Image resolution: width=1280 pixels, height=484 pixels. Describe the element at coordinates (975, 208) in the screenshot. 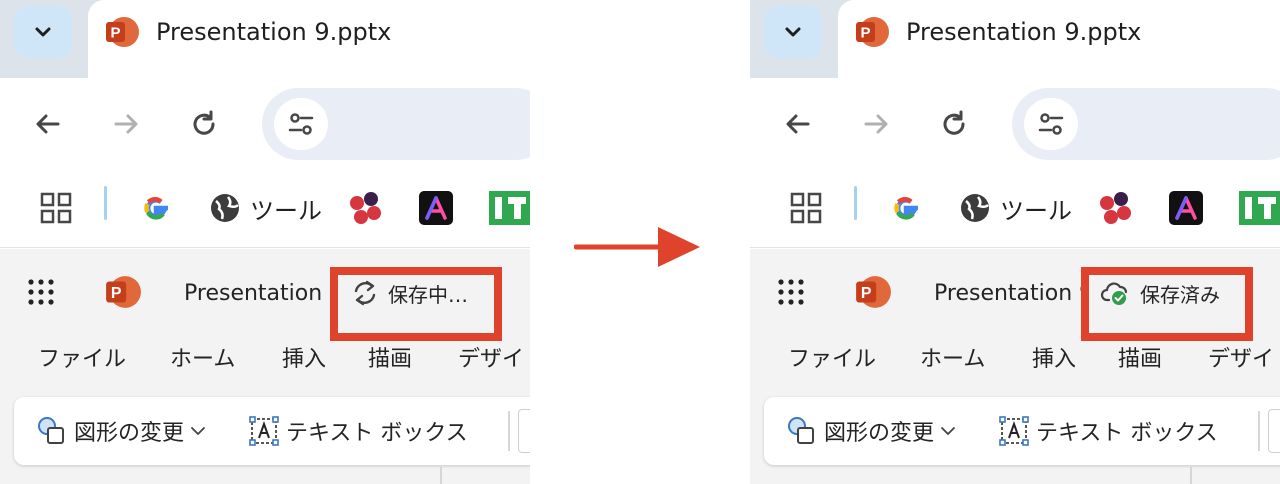

I see `globe-icon` at that location.